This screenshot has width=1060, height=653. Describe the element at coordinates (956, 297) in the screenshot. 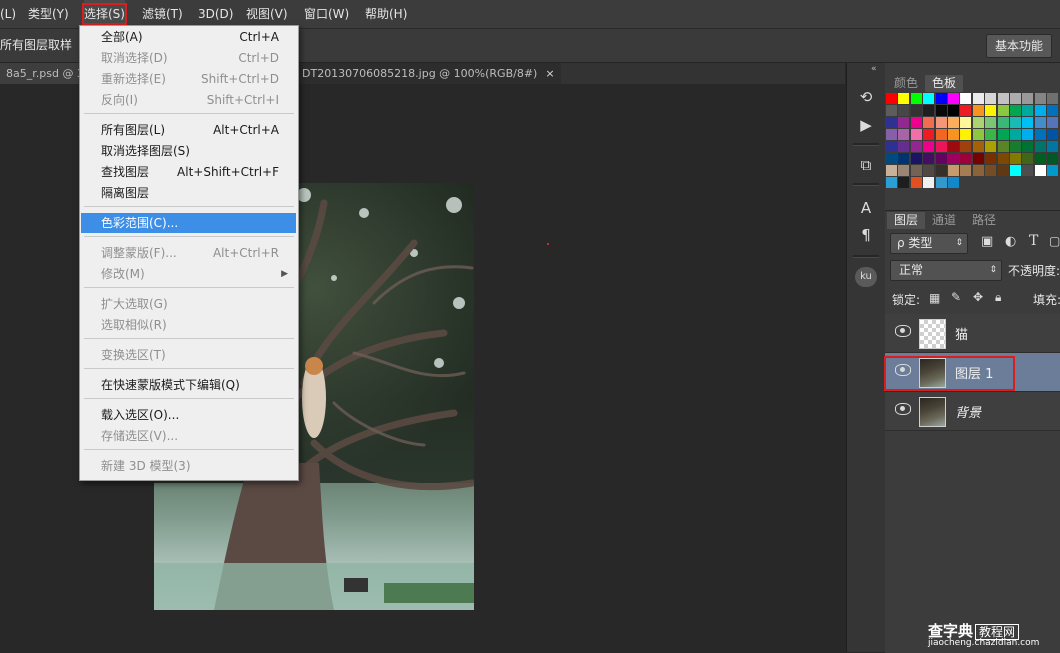

I see `lock-brush-icon: ✎` at that location.